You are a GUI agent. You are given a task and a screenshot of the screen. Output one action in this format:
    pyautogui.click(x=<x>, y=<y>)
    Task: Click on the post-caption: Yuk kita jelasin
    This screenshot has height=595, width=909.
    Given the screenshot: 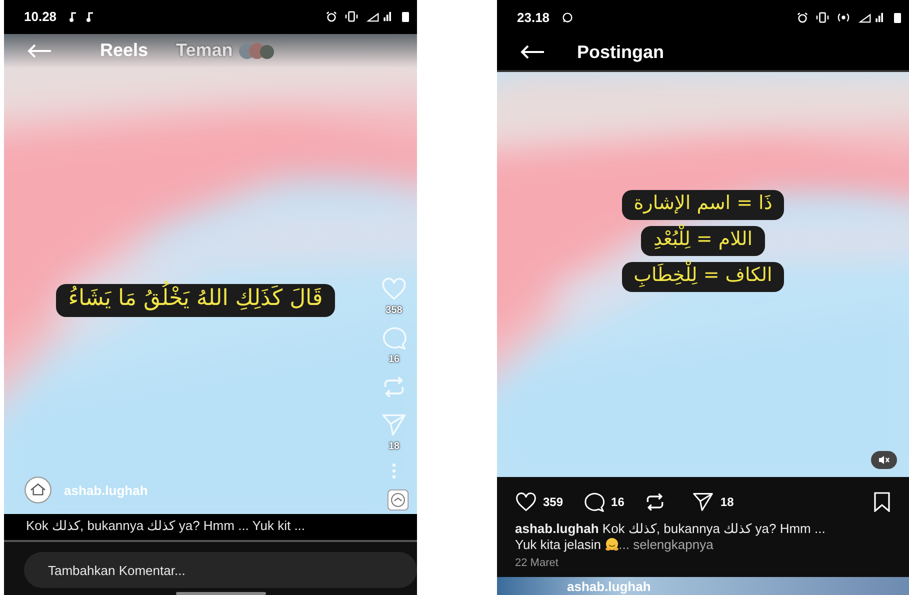 What is the action you would take?
    pyautogui.click(x=558, y=544)
    